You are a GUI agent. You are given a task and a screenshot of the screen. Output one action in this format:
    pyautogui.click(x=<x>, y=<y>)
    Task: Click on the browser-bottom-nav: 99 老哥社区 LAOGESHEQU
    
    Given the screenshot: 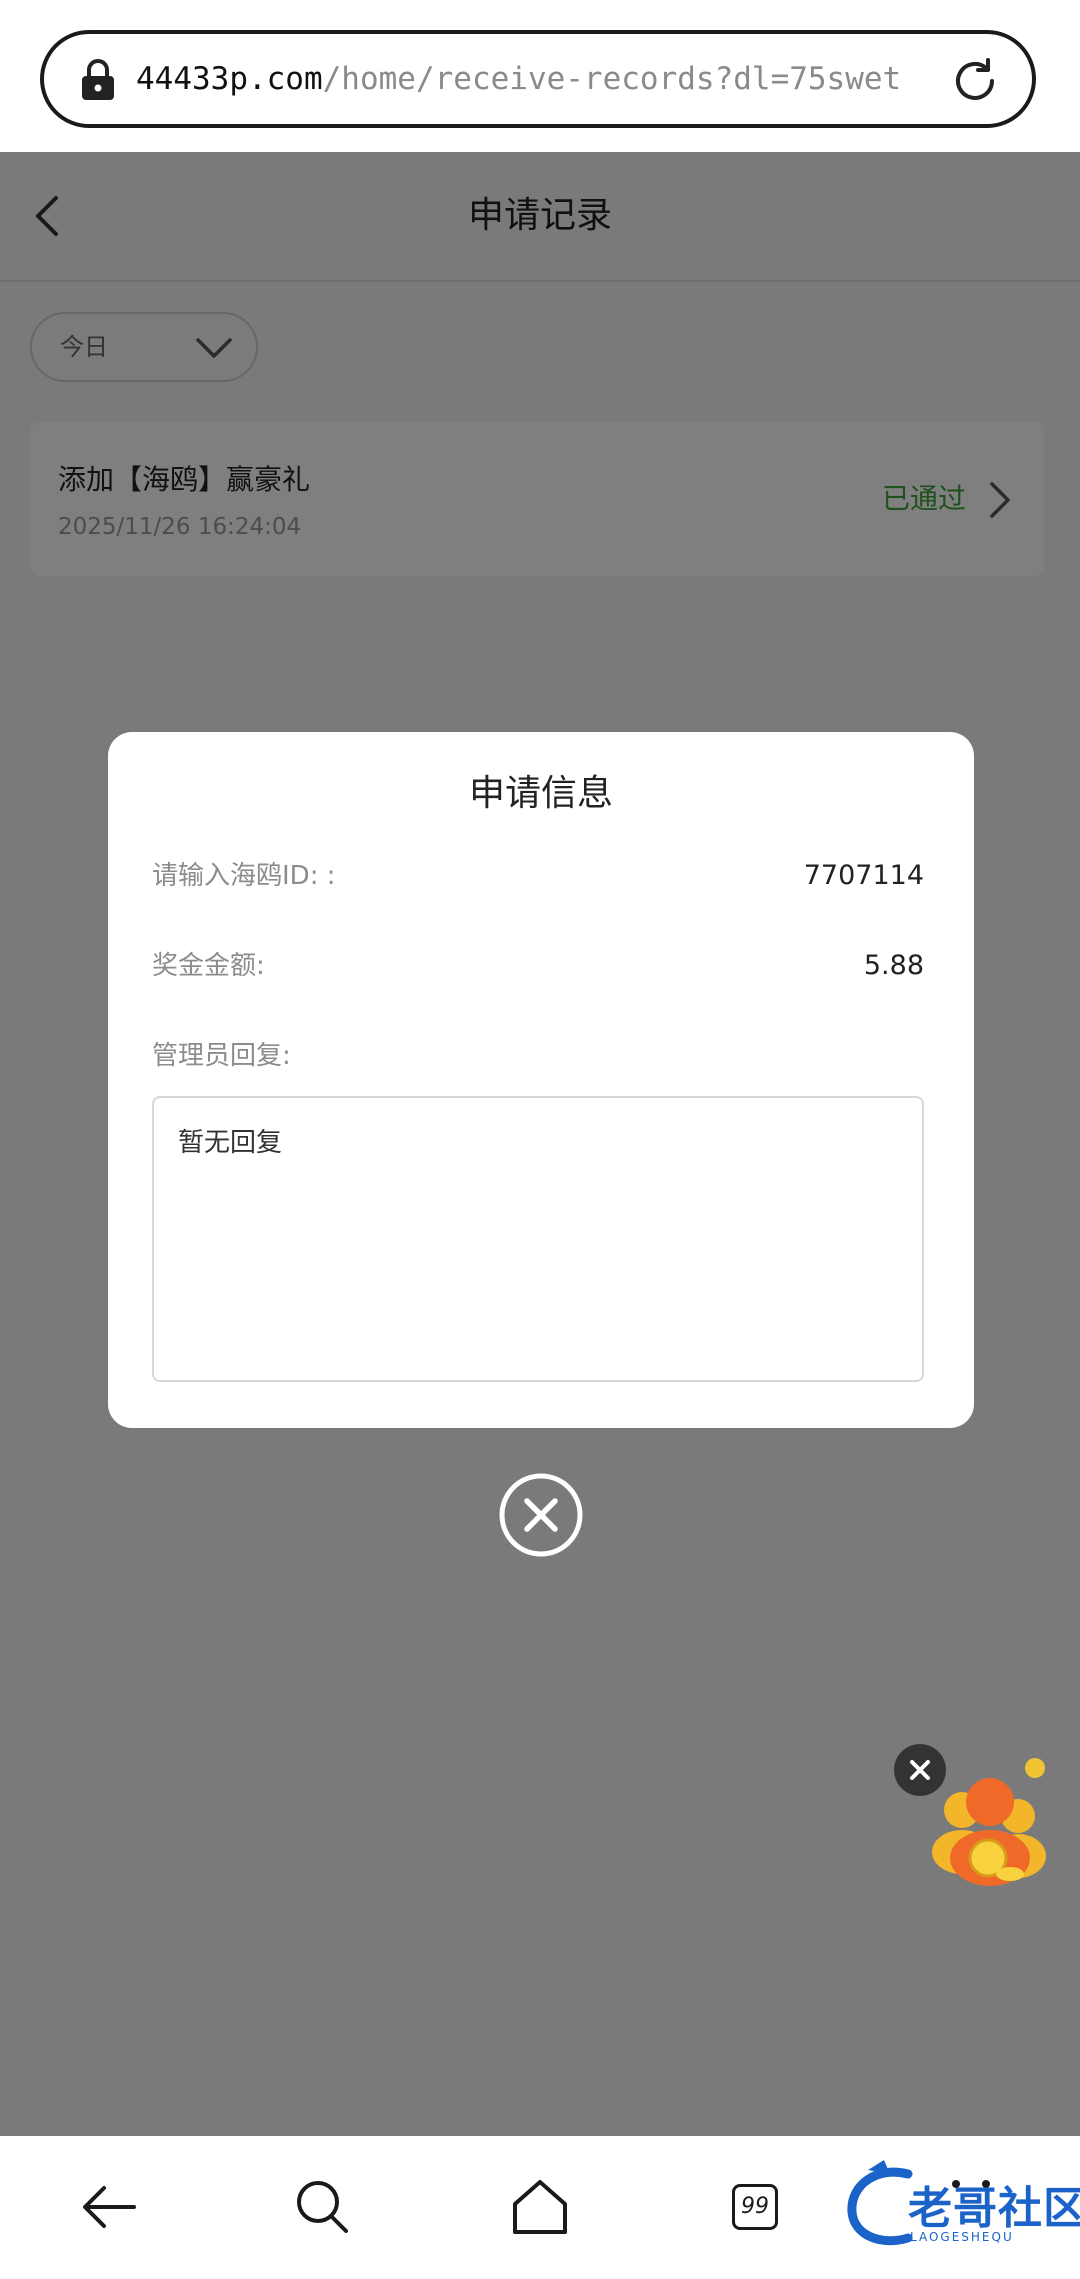 What is the action you would take?
    pyautogui.click(x=540, y=2207)
    